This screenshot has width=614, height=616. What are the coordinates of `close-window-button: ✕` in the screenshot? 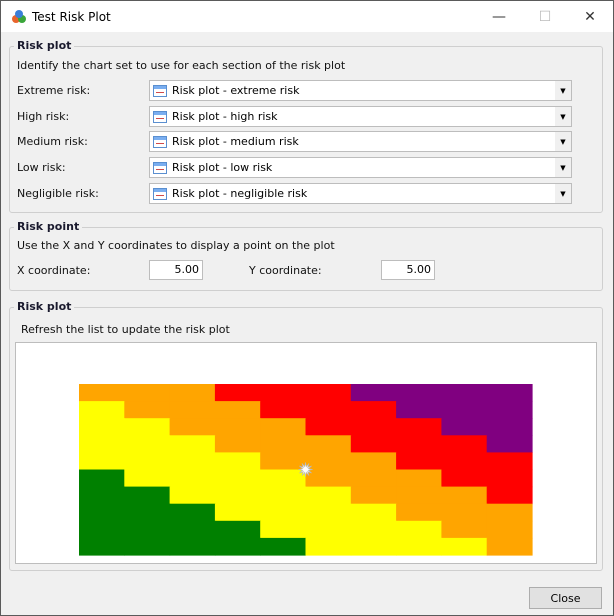 It's located at (590, 16).